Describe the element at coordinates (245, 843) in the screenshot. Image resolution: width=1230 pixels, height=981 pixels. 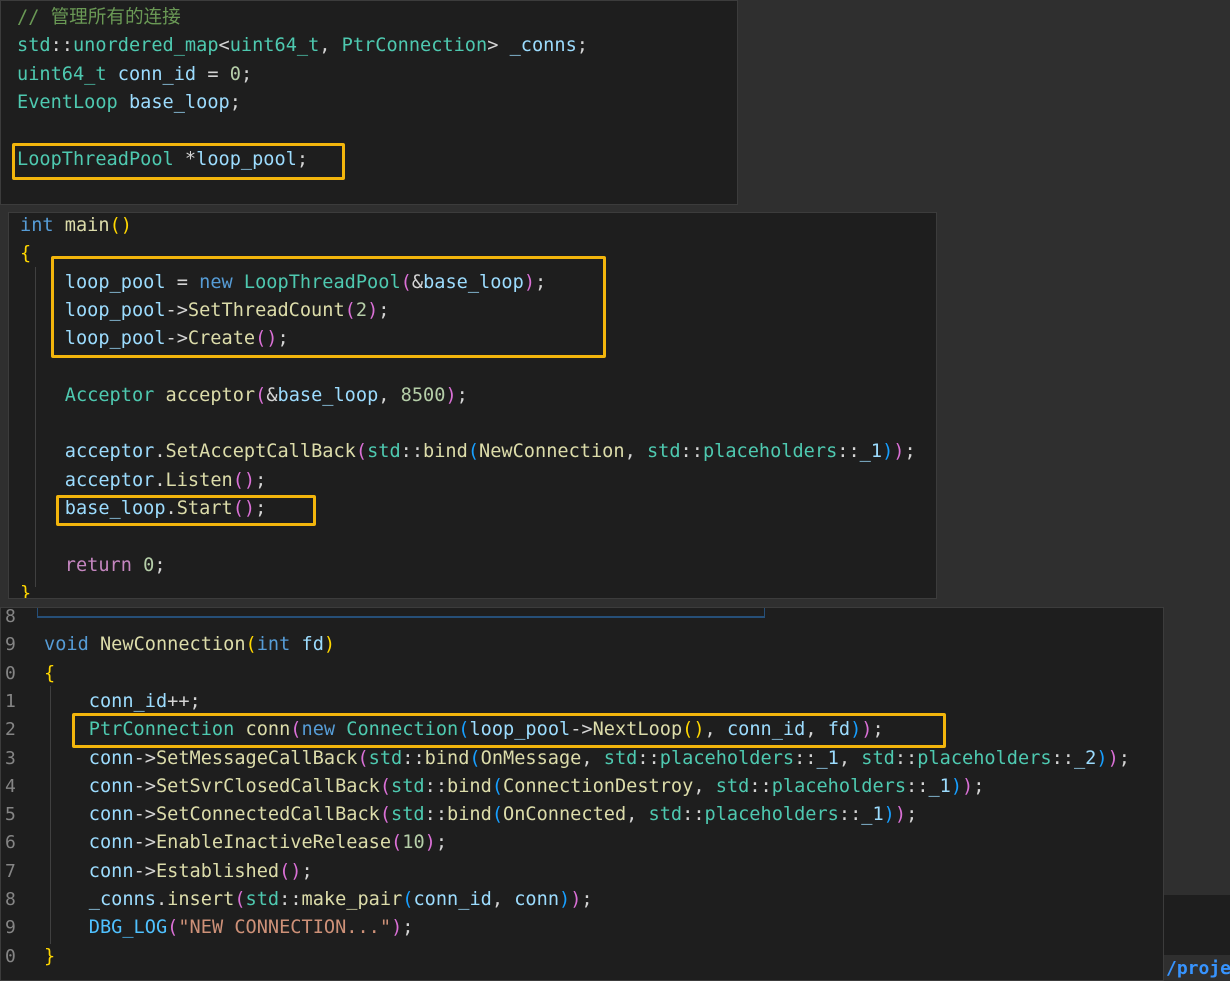
I see `code-line: conn->EnableInactiveRelease(10);` at that location.